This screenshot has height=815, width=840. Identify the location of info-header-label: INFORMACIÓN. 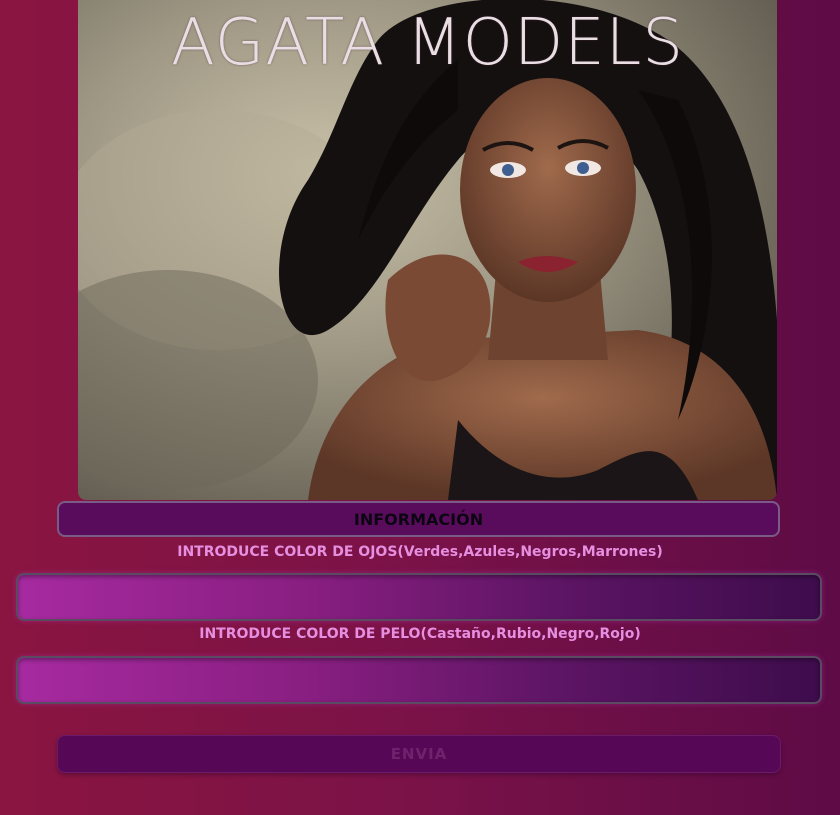
(418, 519).